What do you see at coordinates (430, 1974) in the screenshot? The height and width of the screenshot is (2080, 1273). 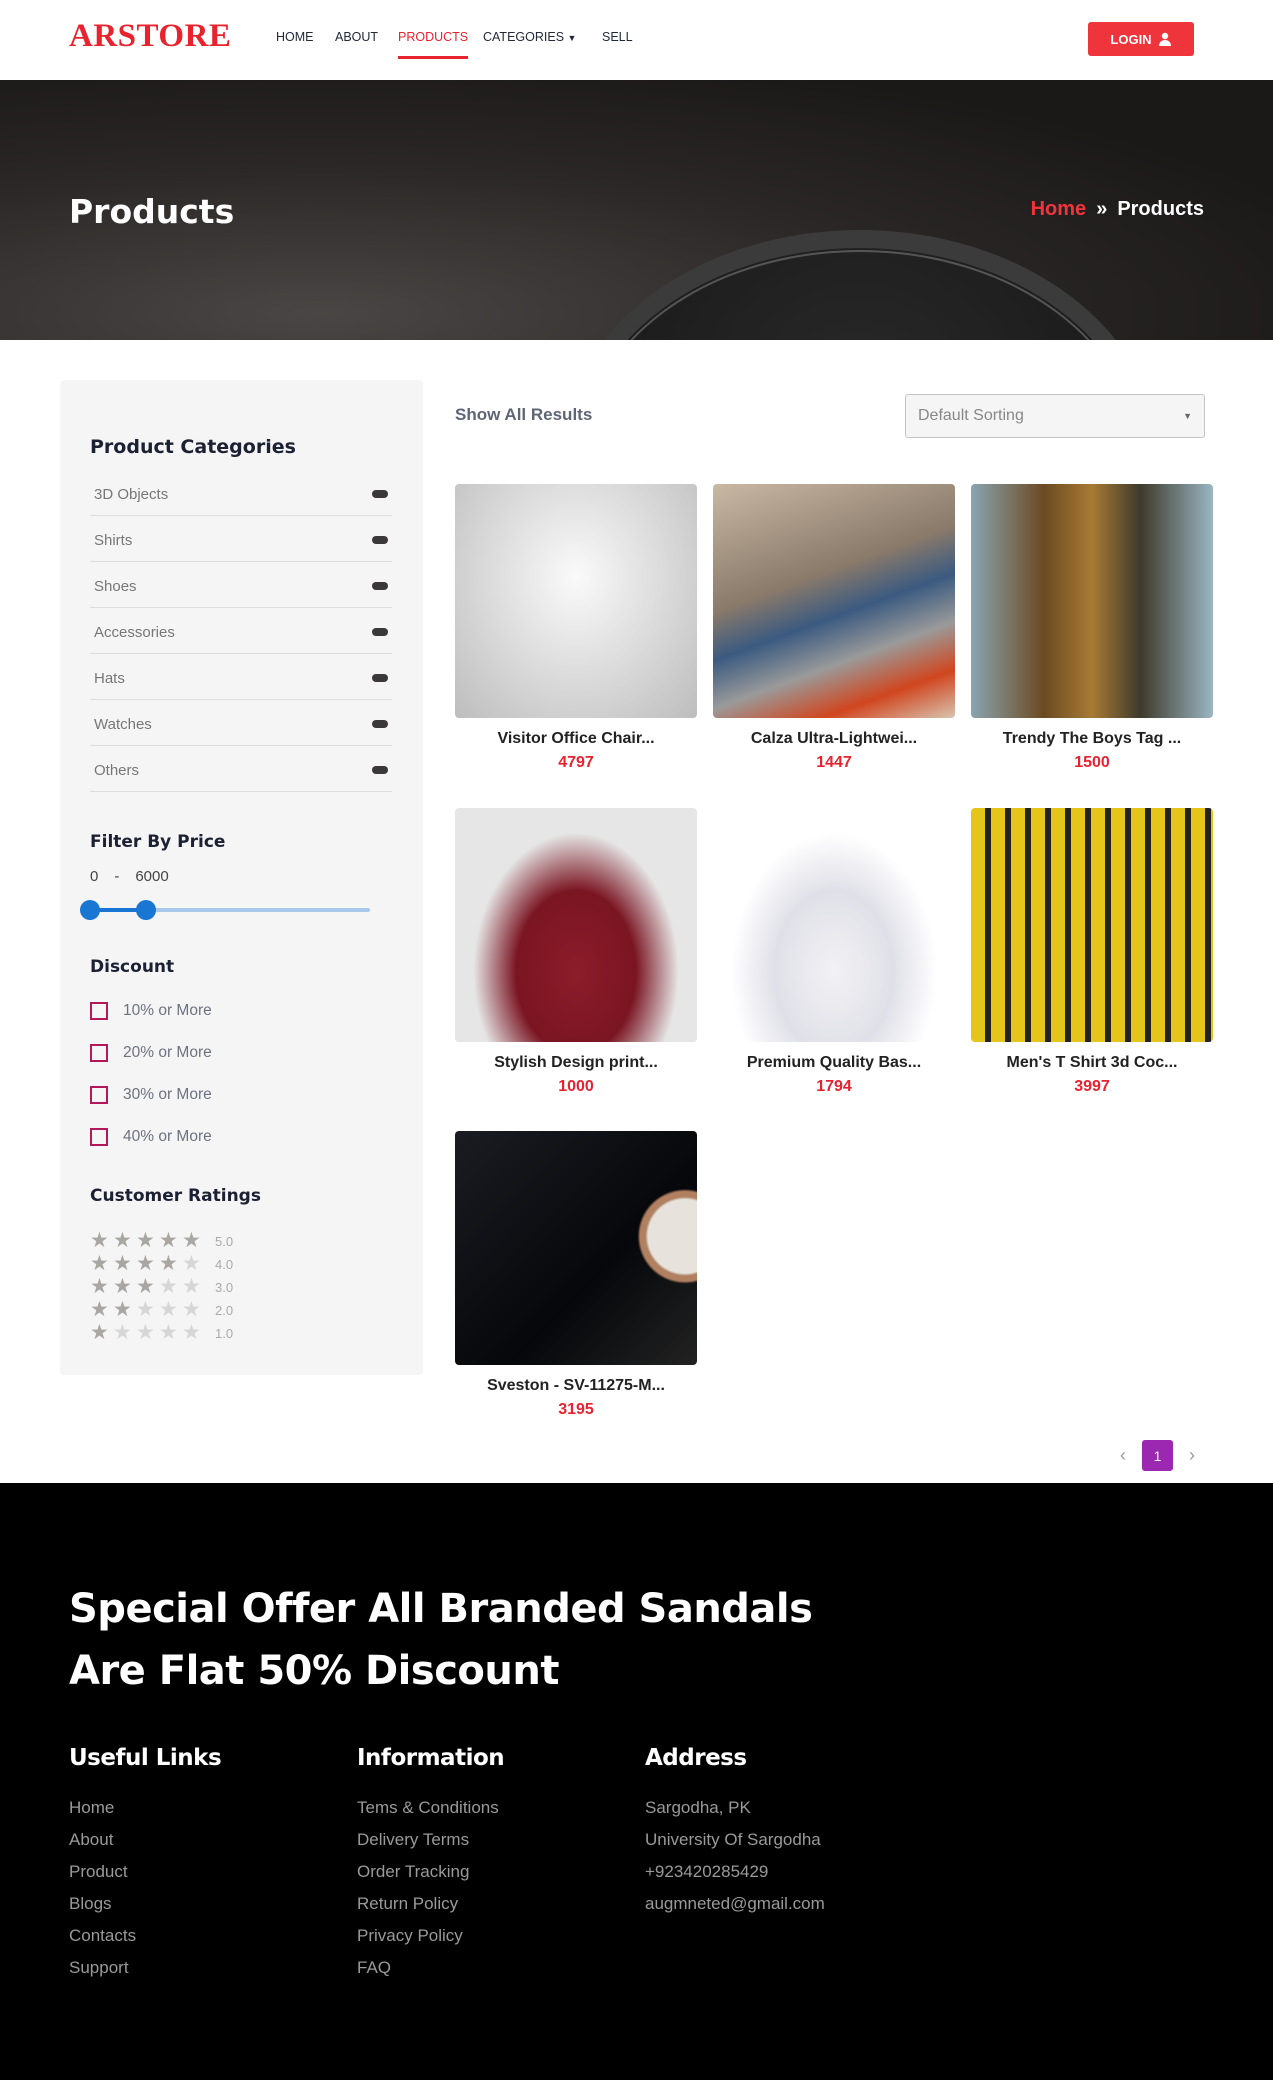 I see `footer-link: FAQ` at bounding box center [430, 1974].